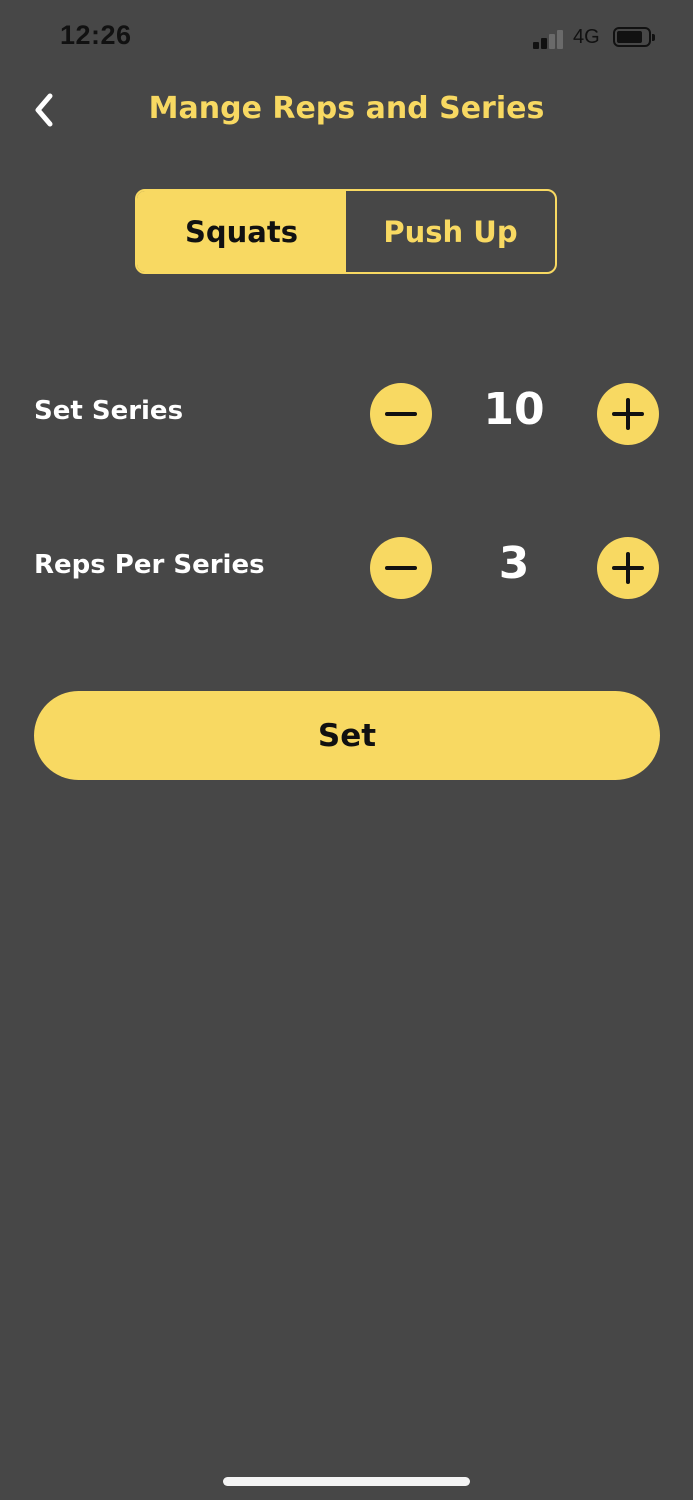 The width and height of the screenshot is (693, 1500). Describe the element at coordinates (96, 35) in the screenshot. I see `status-time: 12:26` at that location.